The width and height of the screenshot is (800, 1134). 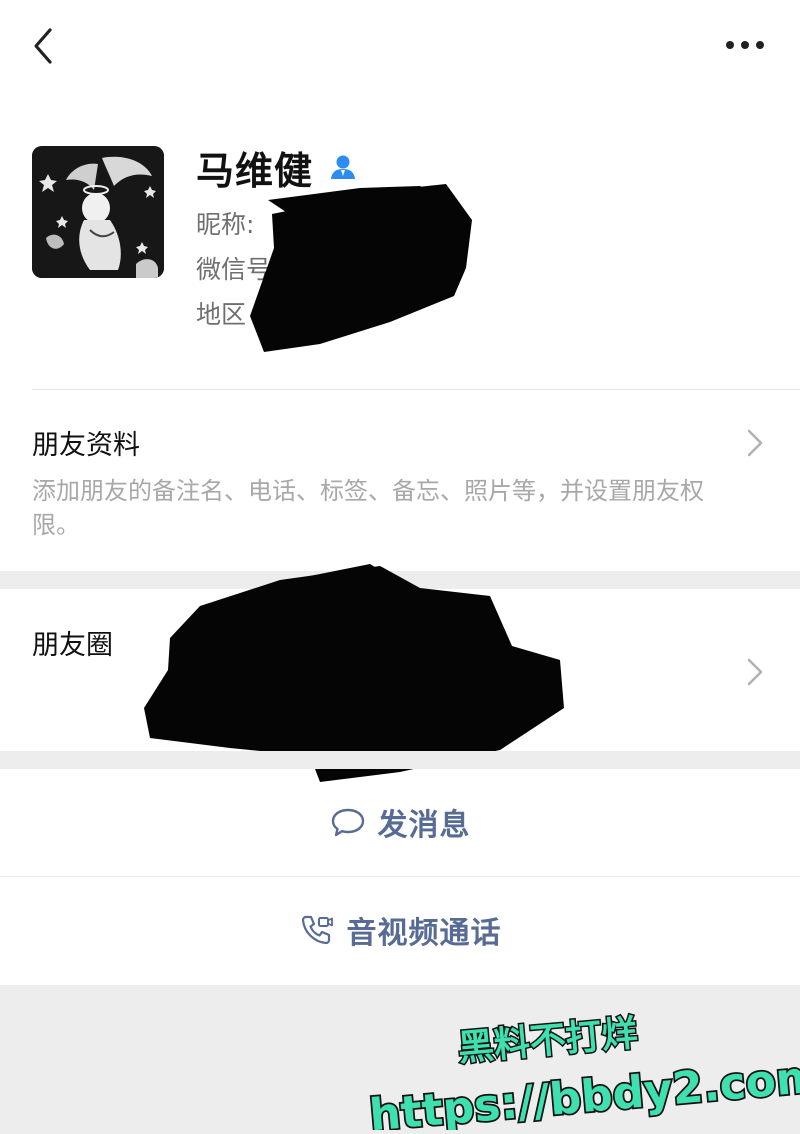 I want to click on video-call-icon, so click(x=317, y=930).